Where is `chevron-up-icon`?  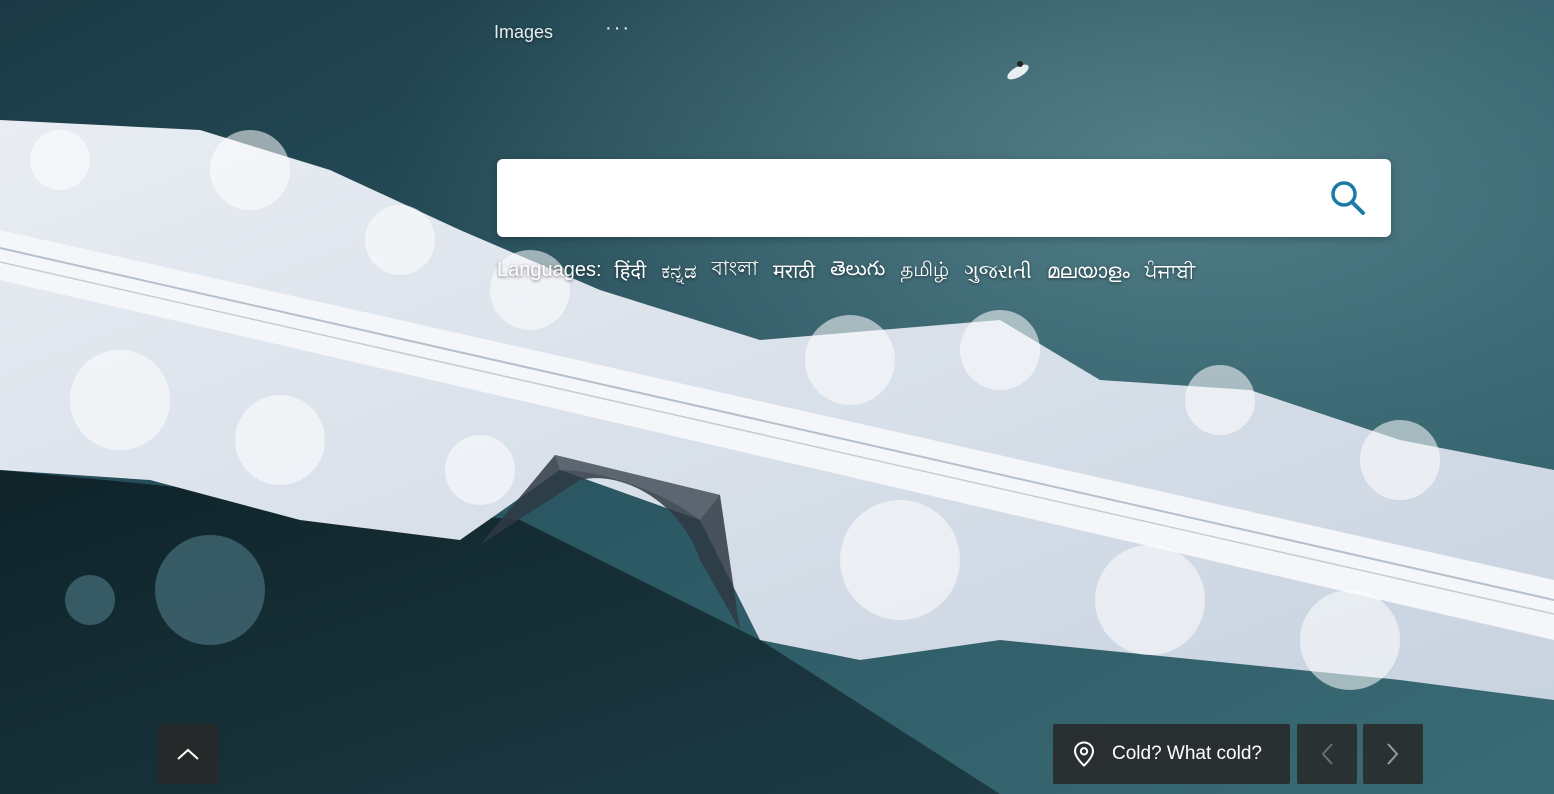 chevron-up-icon is located at coordinates (188, 754).